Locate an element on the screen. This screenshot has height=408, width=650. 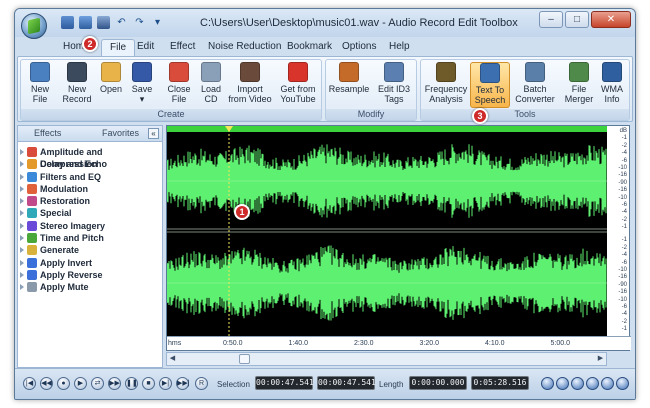
frequency-analysis-button: Frequency Analysis is located at coordinates (446, 83).